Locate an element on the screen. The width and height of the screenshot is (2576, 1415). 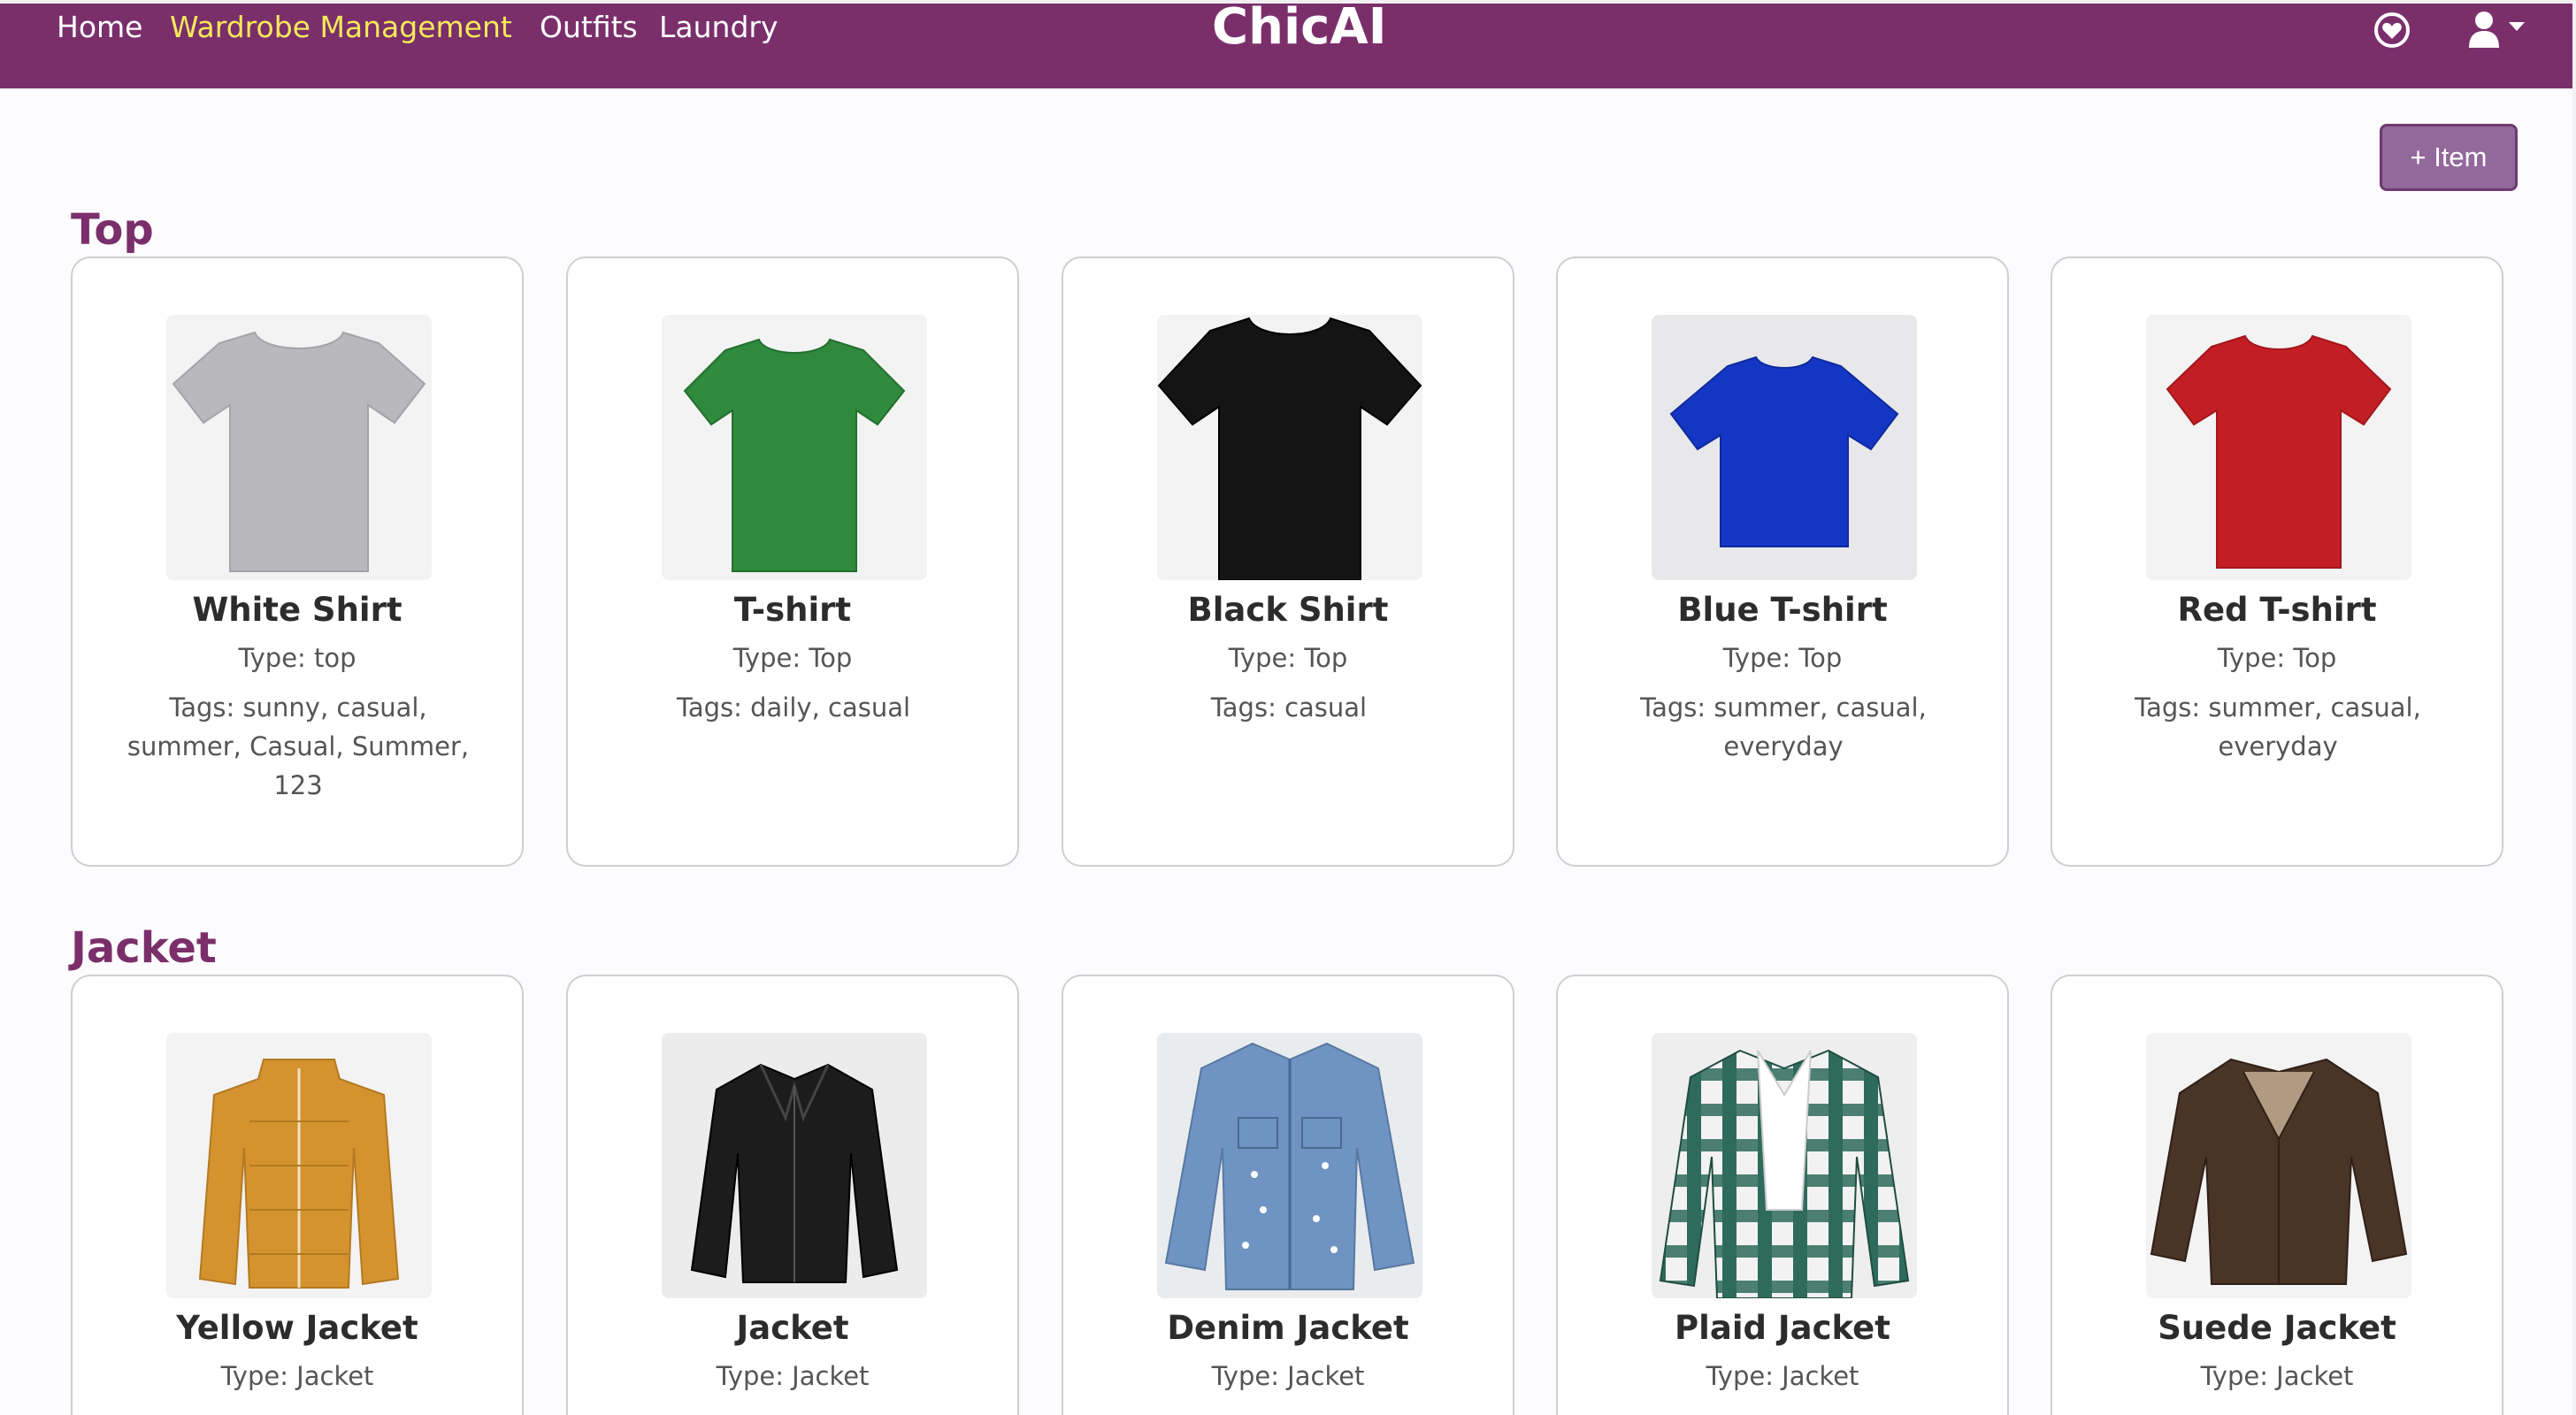
item-card-denim-jacket: Denim Jacket Type: Jacket is located at coordinates (1288, 1195).